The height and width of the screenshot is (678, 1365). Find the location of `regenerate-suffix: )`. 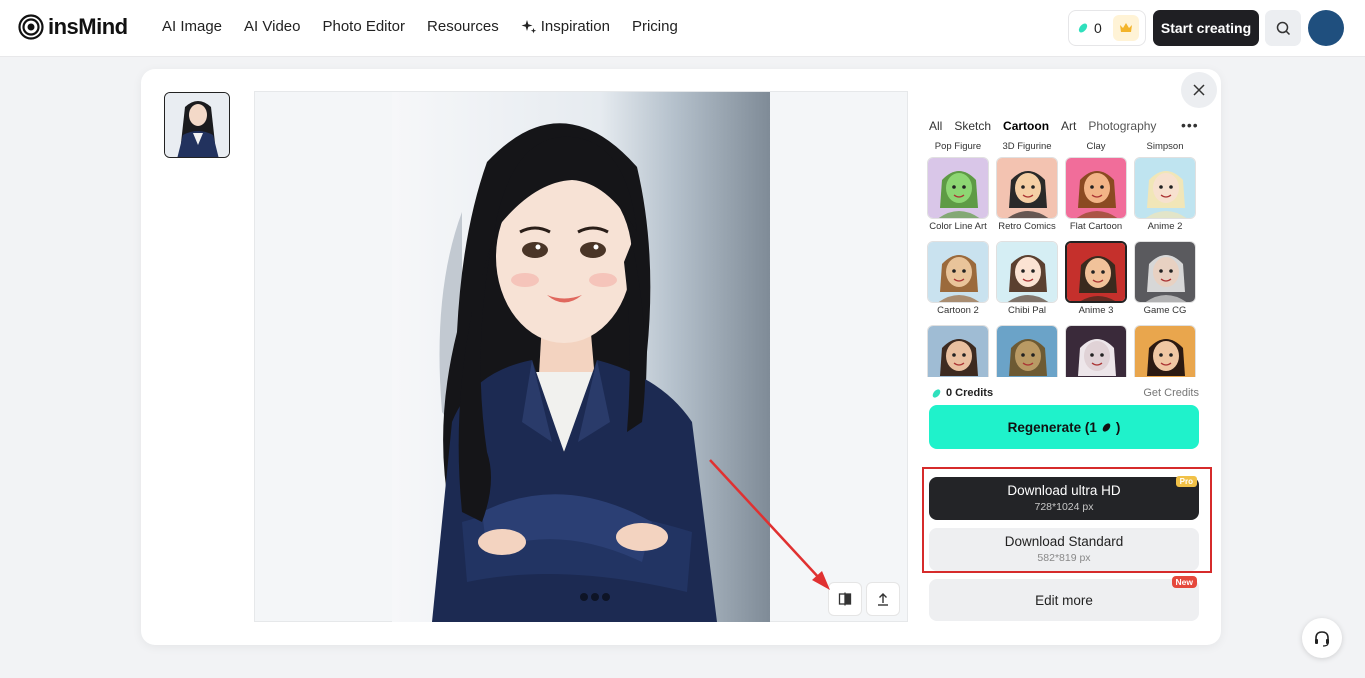

regenerate-suffix: ) is located at coordinates (1118, 427).